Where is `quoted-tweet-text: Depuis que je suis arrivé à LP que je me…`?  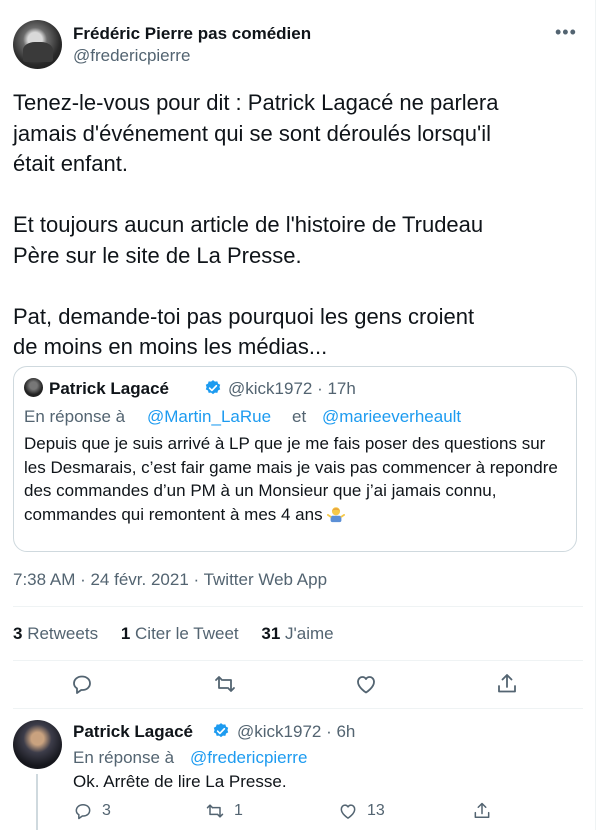
quoted-tweet-text: Depuis que je suis arrivé à LP que je me… is located at coordinates (294, 479).